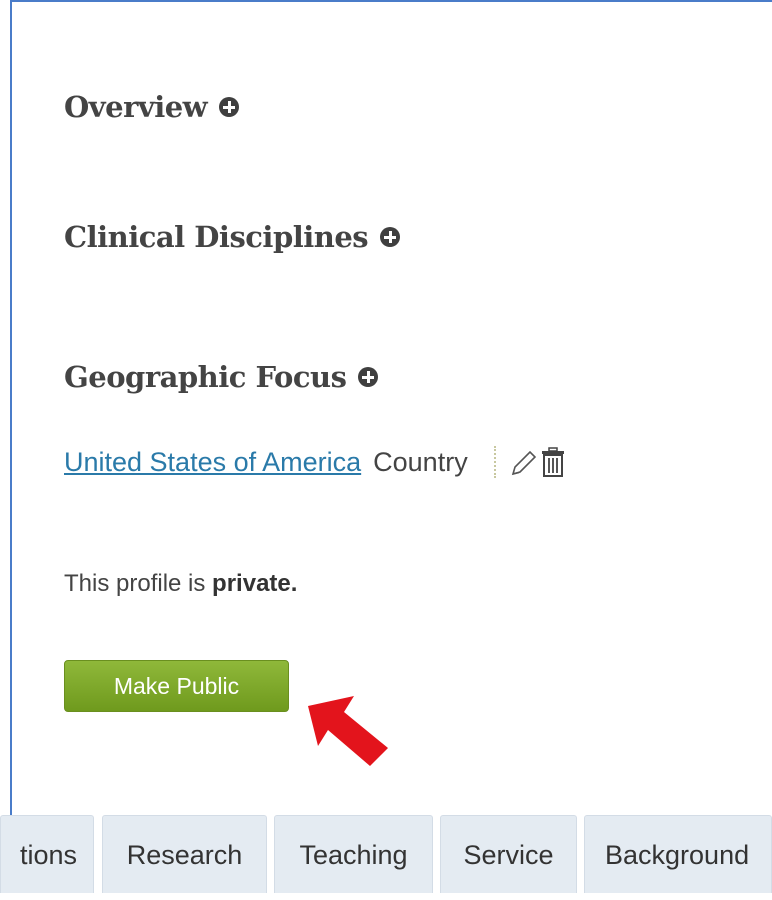 The height and width of the screenshot is (900, 772). I want to click on privacy-value: private., so click(255, 583).